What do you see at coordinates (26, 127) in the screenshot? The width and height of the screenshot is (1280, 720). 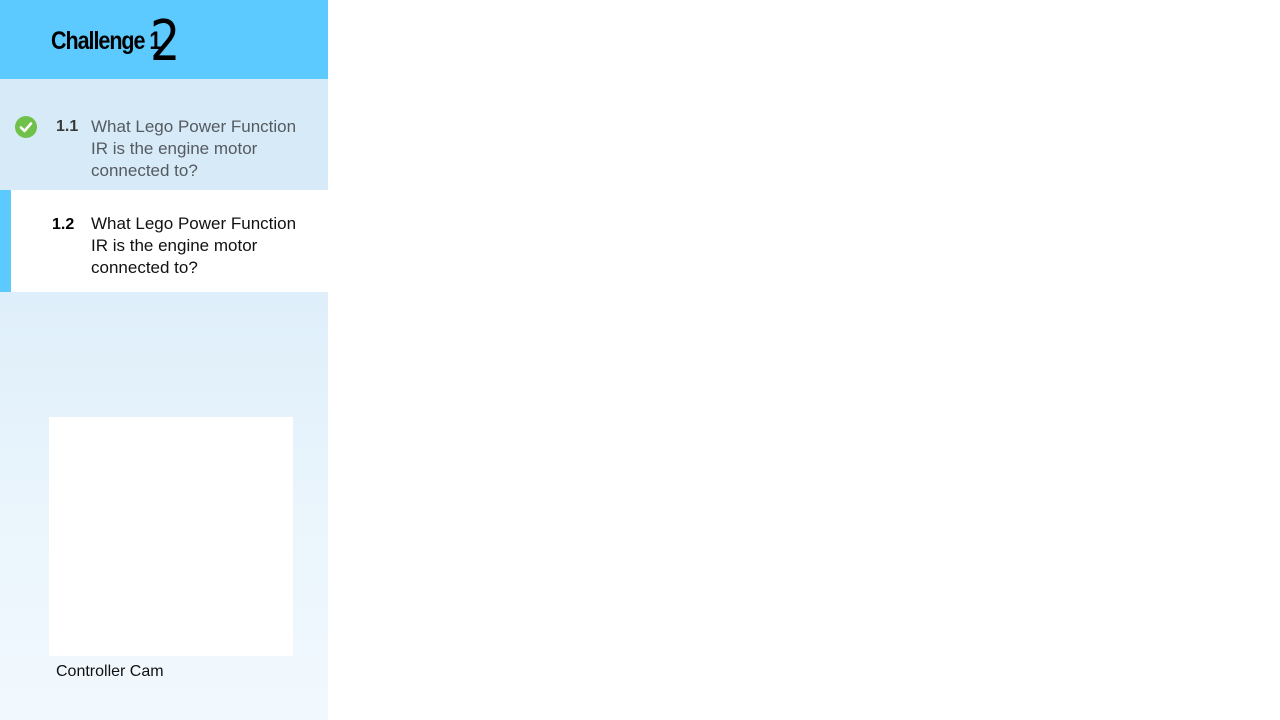 I see `check-circle-icon` at bounding box center [26, 127].